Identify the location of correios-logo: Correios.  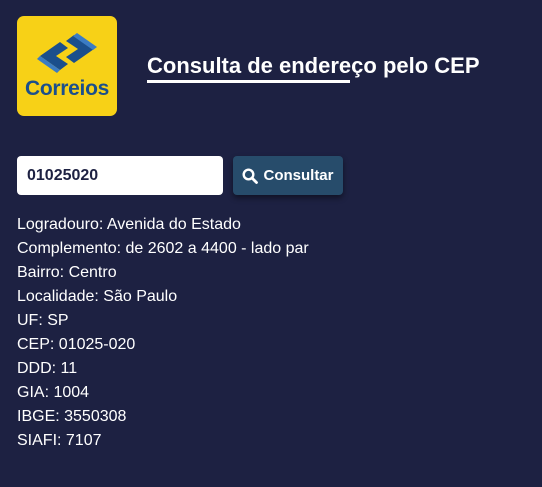
(67, 66).